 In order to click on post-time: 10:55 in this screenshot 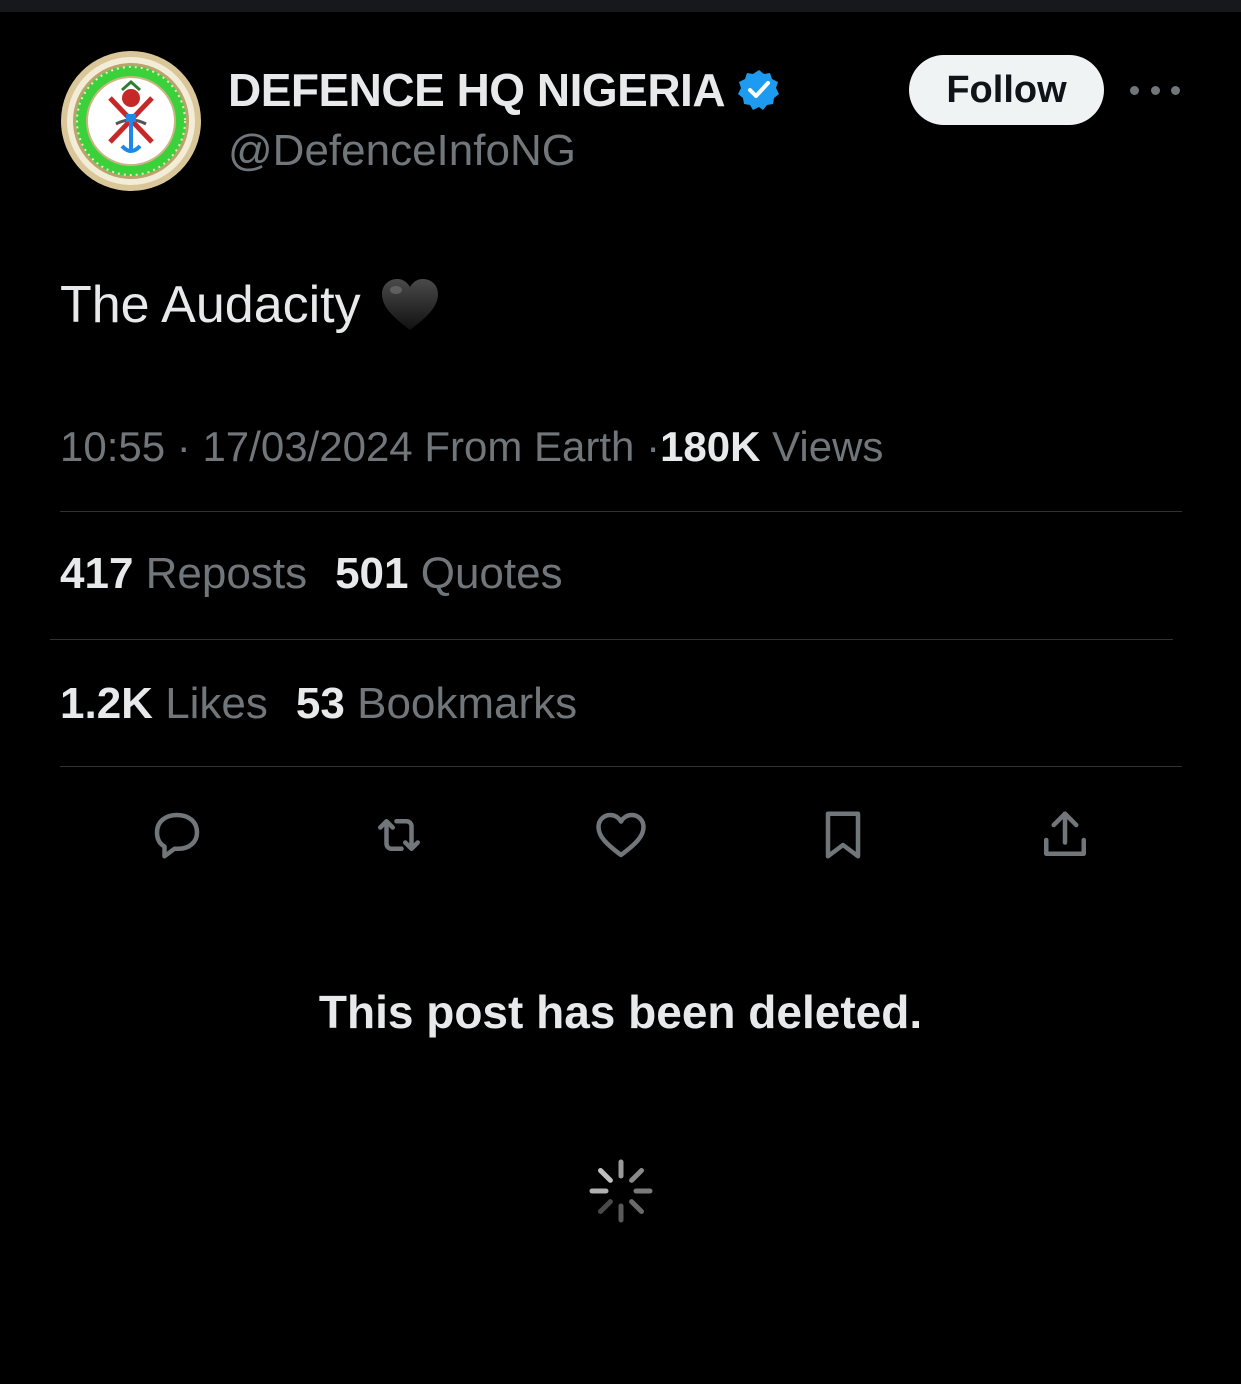, I will do `click(112, 446)`.